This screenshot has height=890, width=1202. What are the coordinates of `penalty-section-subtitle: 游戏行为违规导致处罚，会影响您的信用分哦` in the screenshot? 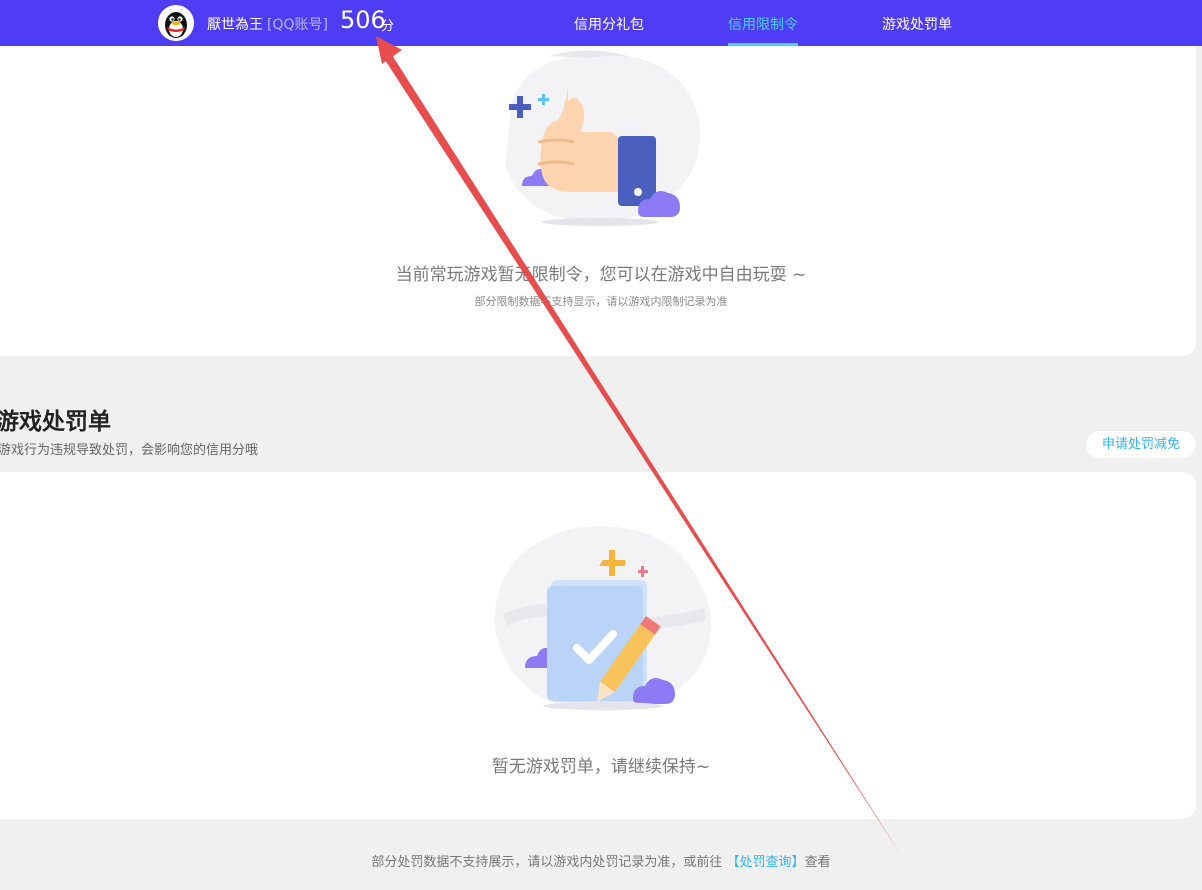 It's located at (129, 450).